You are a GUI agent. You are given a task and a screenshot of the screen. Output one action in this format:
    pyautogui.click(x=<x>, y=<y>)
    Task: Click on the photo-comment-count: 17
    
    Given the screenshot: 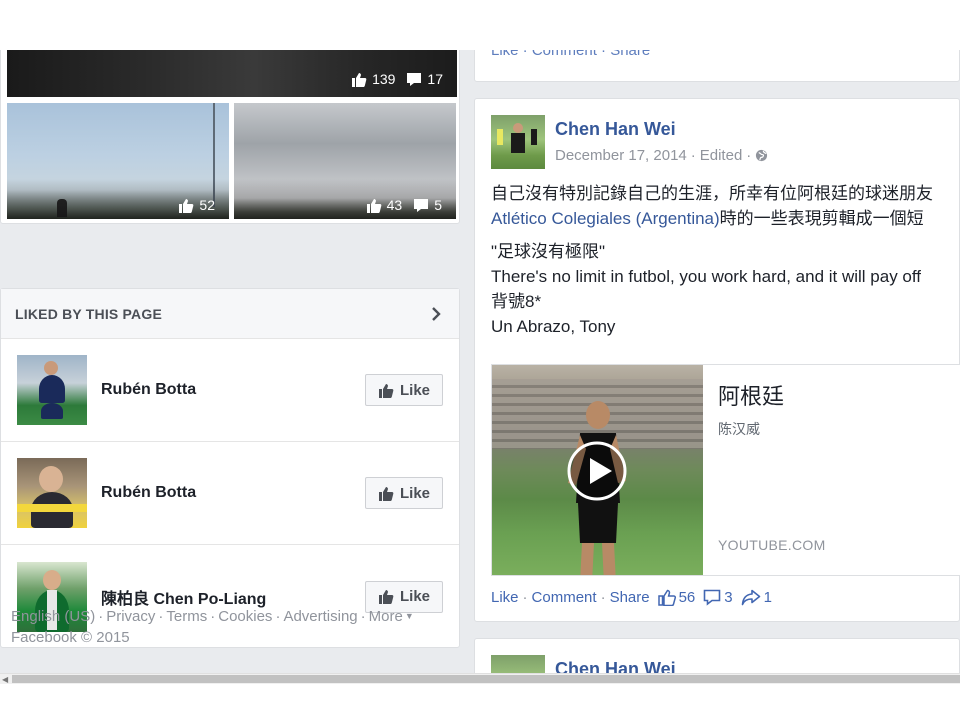 What is the action you would take?
    pyautogui.click(x=435, y=79)
    